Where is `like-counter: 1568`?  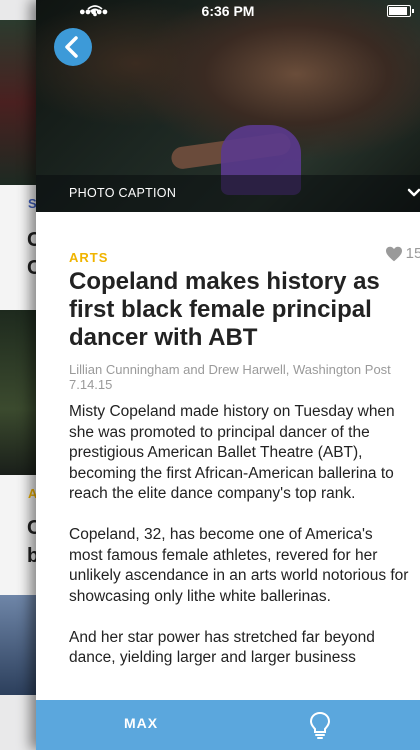 like-counter: 1568 is located at coordinates (402, 253).